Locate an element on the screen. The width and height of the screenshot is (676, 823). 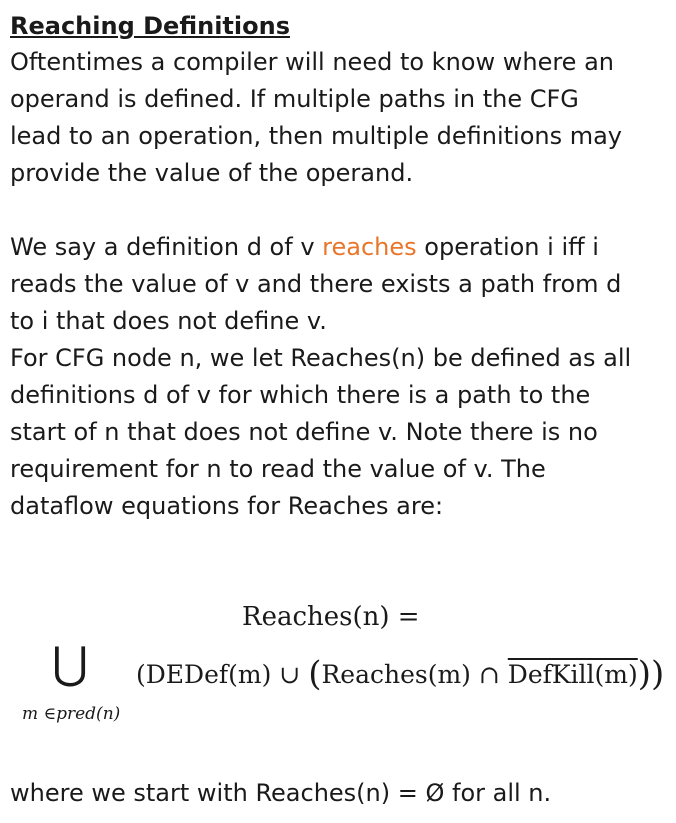
big-union-symbol: ⋃ is located at coordinates (70, 663).